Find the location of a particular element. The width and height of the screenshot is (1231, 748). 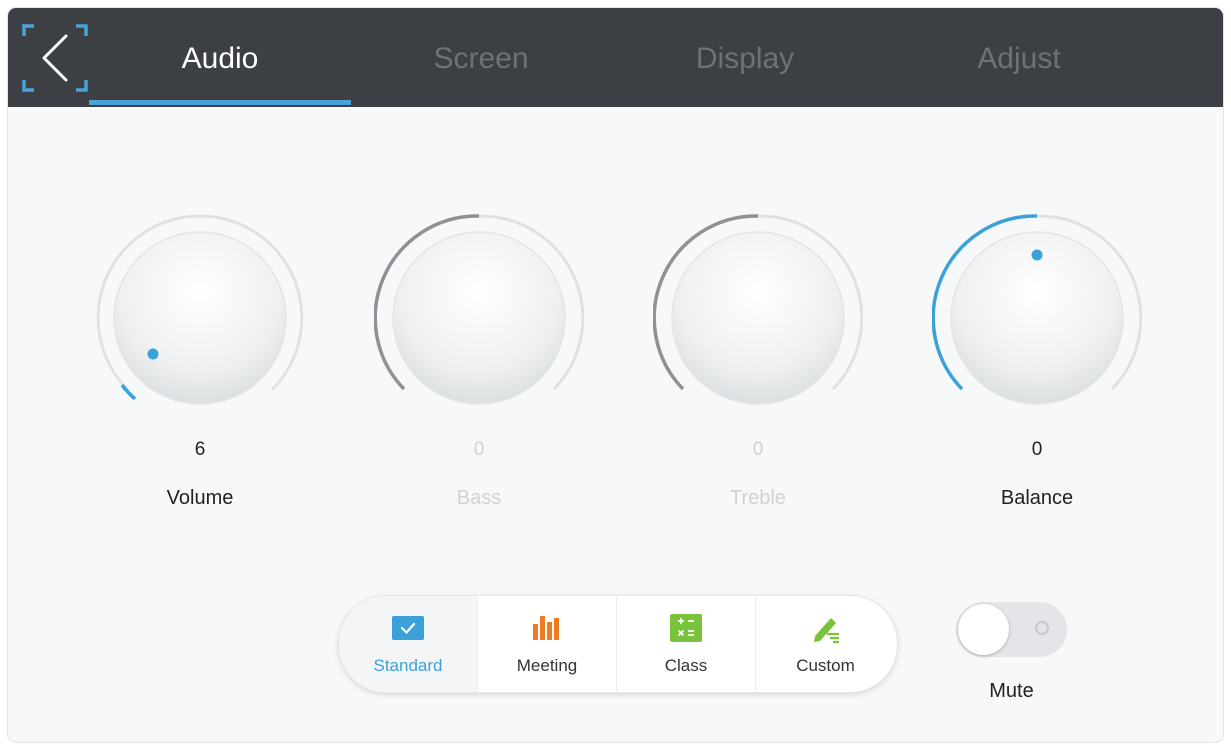

treble-label: Treble is located at coordinates (758, 498).